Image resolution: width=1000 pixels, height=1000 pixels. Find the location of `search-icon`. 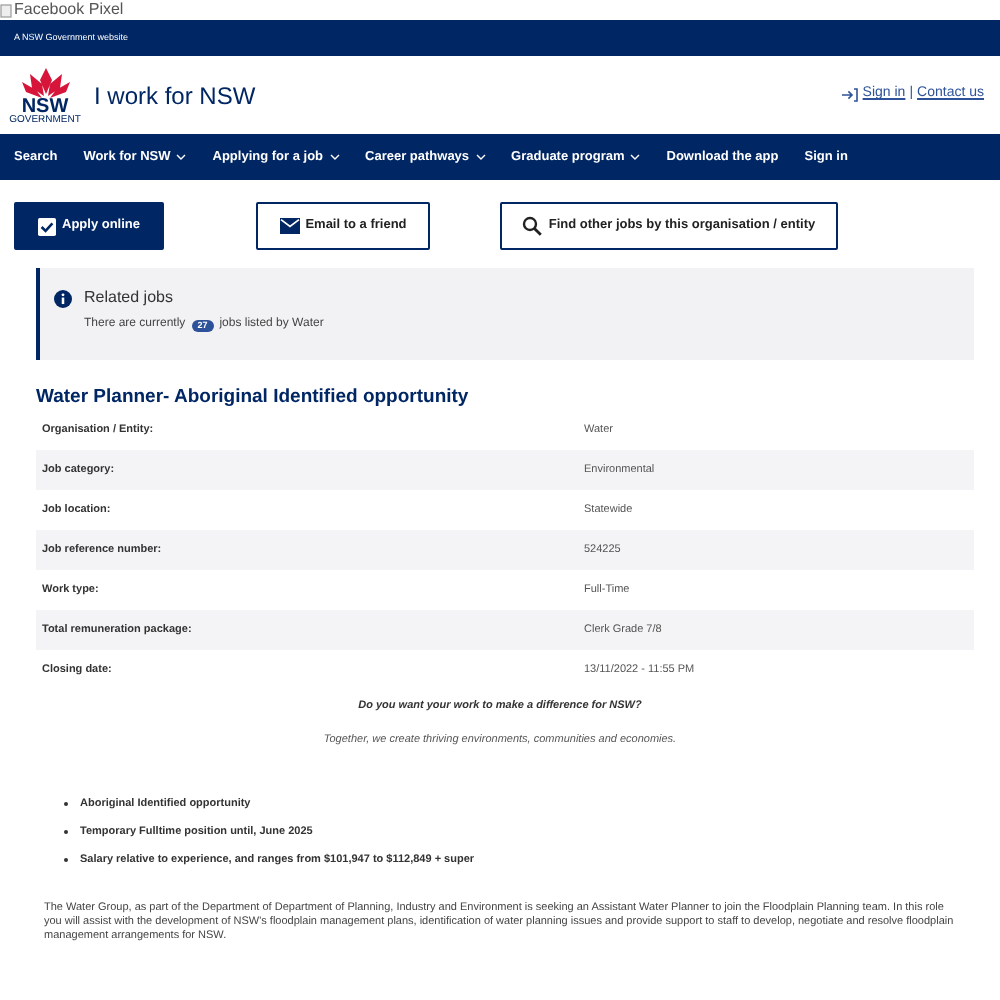

search-icon is located at coordinates (532, 226).